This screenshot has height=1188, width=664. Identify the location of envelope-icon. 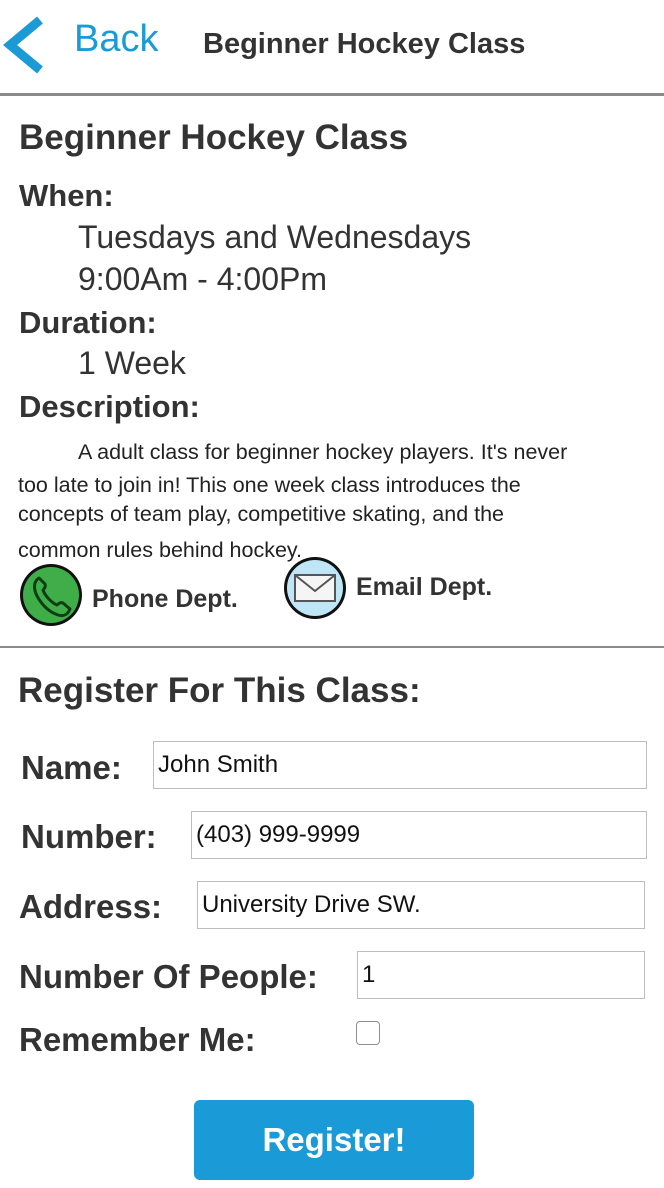
(315, 590).